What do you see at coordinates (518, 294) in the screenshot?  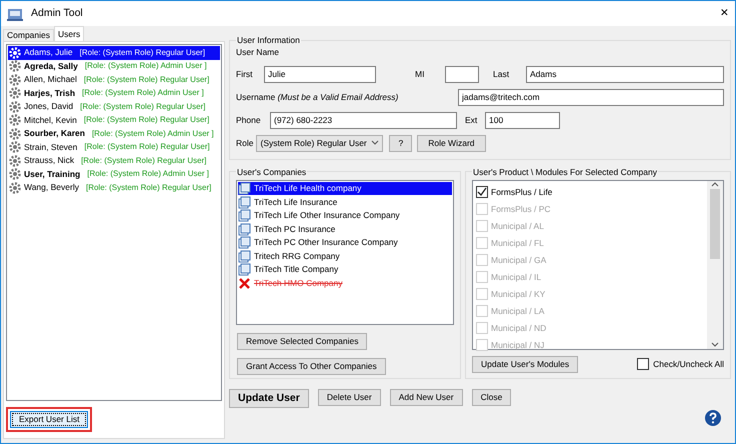 I see `checkbox-label: Municipal / KY` at bounding box center [518, 294].